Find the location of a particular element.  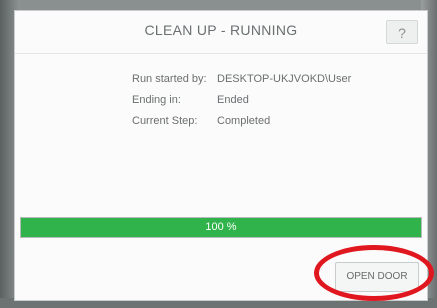

open-door-button: OPEN DOOR is located at coordinates (377, 277).